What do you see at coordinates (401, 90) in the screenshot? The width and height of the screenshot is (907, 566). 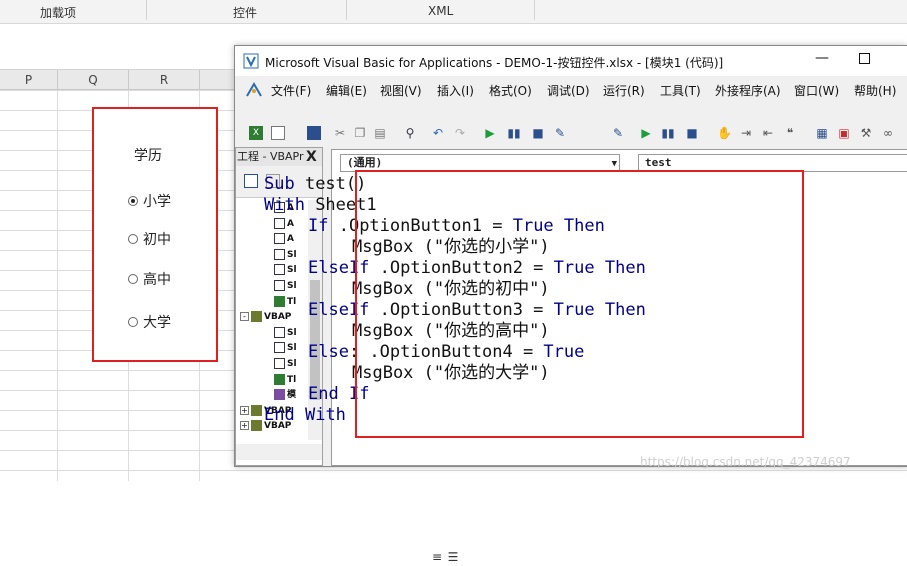 I see `menu-view: 视图(V)` at bounding box center [401, 90].